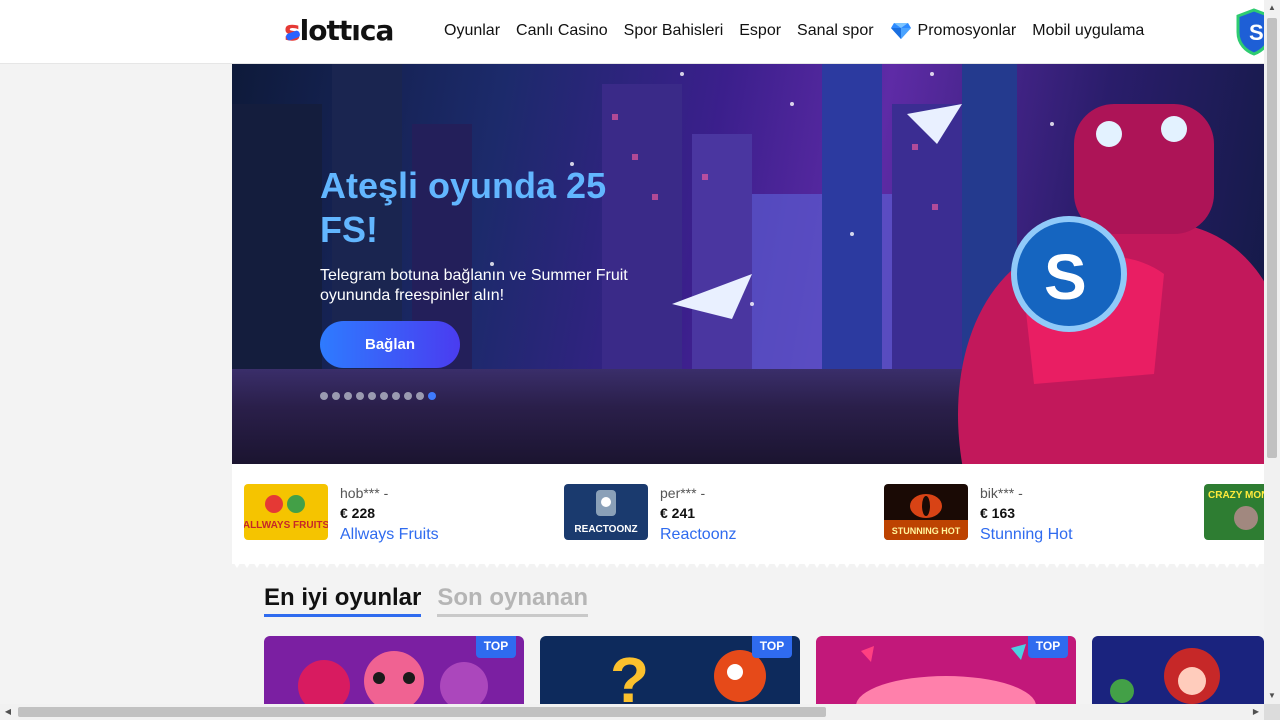 The width and height of the screenshot is (1280, 720). What do you see at coordinates (670, 670) in the screenshot?
I see `game-card: ? TOP` at bounding box center [670, 670].